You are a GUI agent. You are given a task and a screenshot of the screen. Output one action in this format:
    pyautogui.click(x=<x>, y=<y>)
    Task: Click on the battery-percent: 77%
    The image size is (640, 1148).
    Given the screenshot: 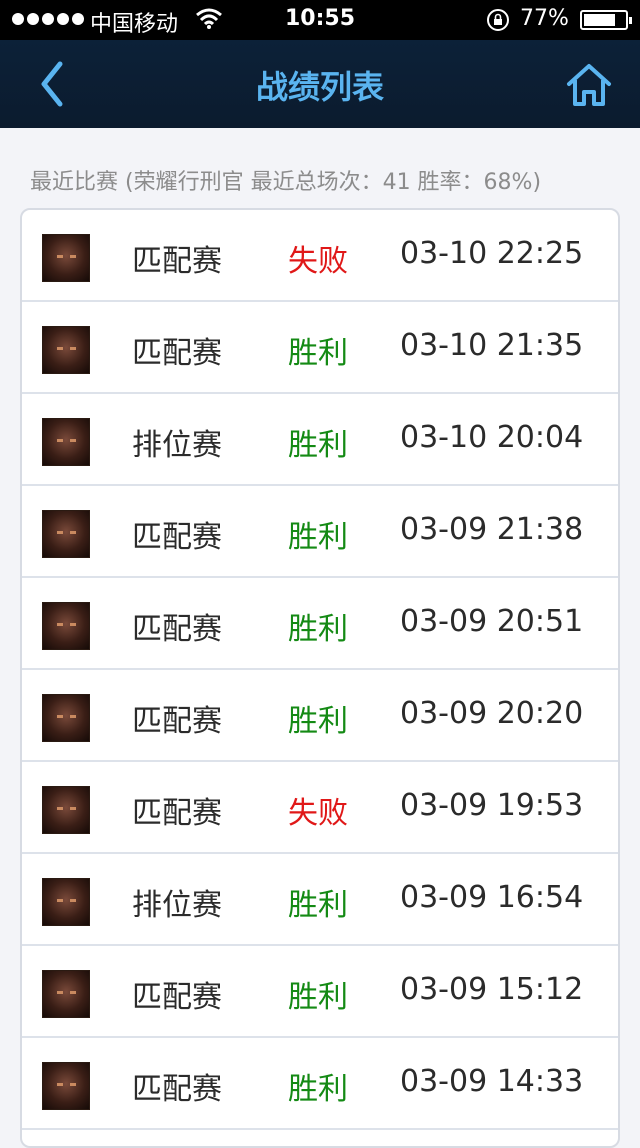 What is the action you would take?
    pyautogui.click(x=544, y=18)
    